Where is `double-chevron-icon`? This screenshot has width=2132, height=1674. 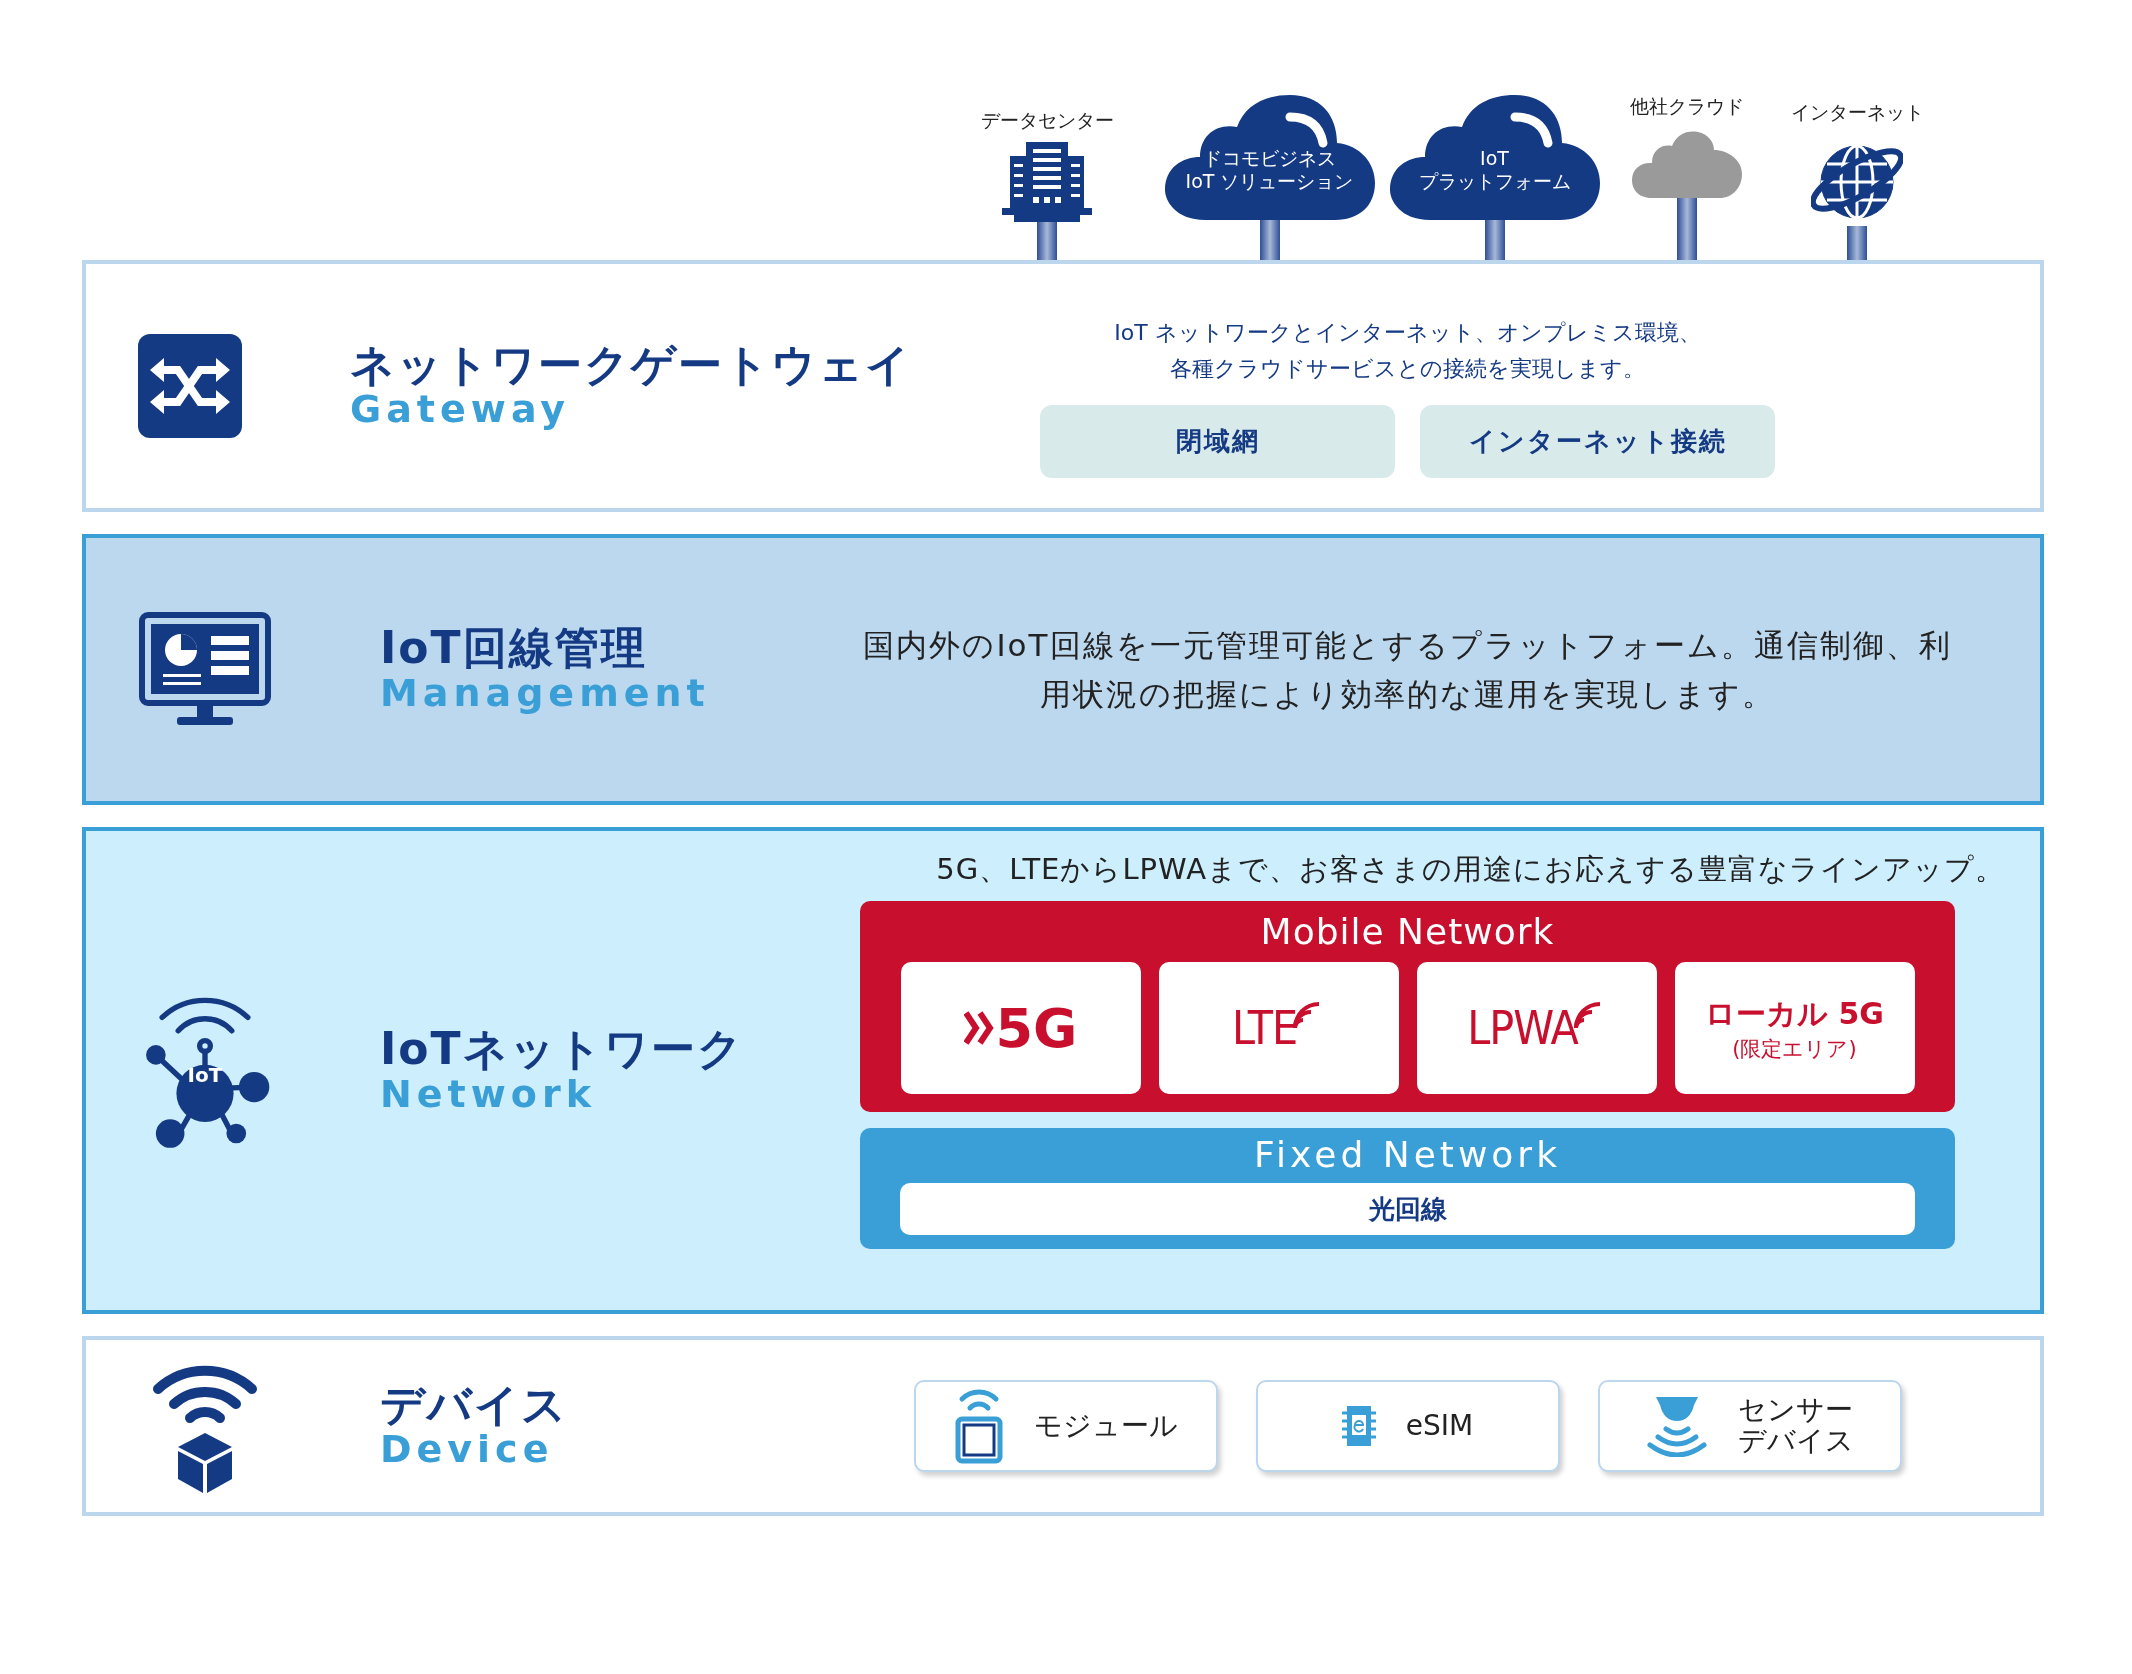 double-chevron-icon is located at coordinates (978, 1028).